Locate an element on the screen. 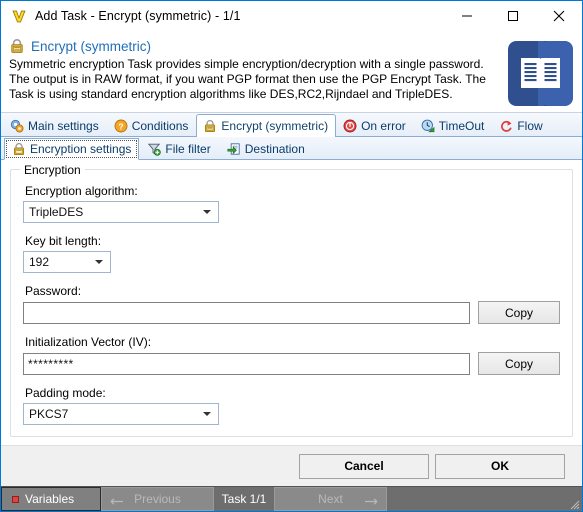 This screenshot has height=512, width=583. key-bit-length-value: 192 is located at coordinates (39, 262).